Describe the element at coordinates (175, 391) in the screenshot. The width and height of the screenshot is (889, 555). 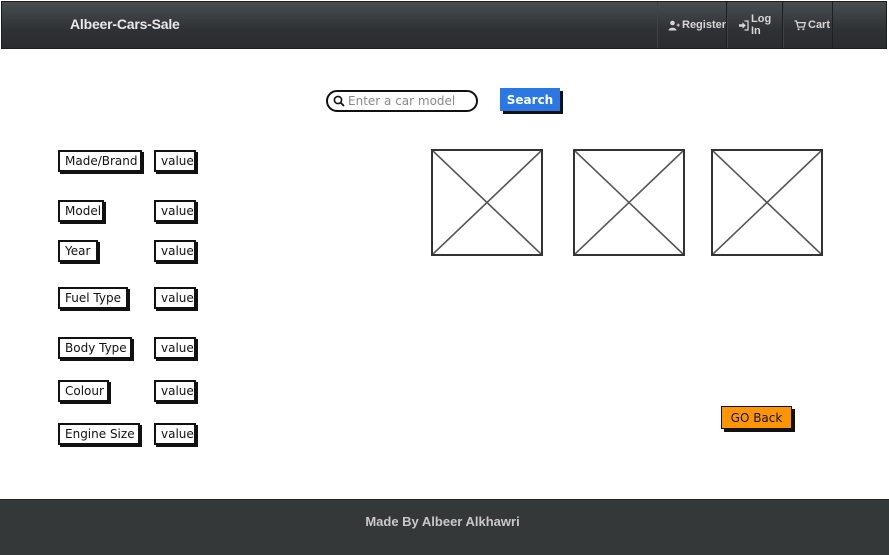
I see `spec-value-colour: value` at that location.